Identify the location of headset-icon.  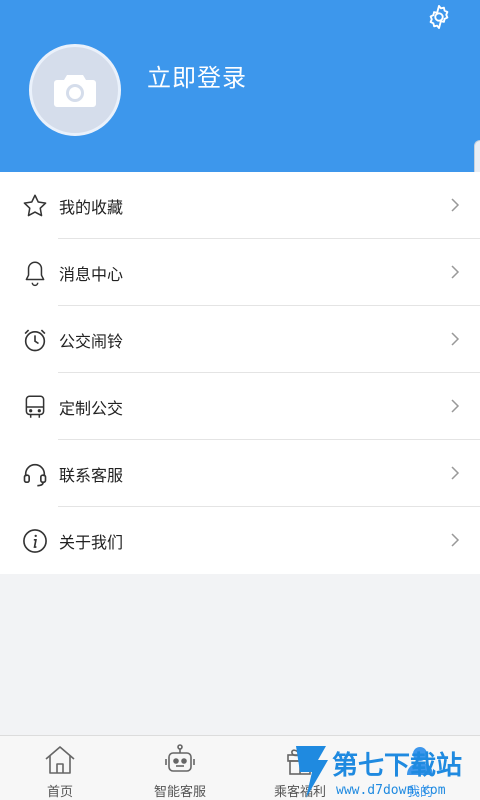
(35, 474).